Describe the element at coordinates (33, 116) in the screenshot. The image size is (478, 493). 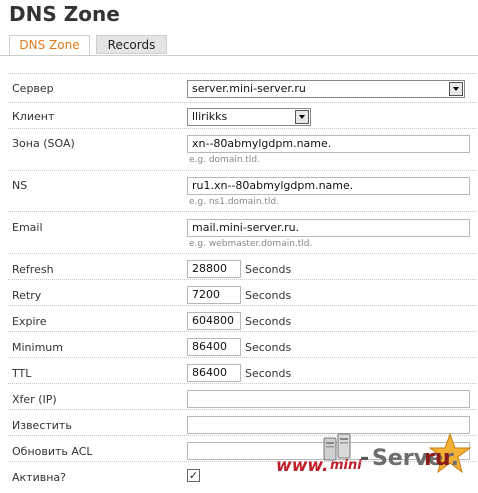
I see `client-label: Клиент` at that location.